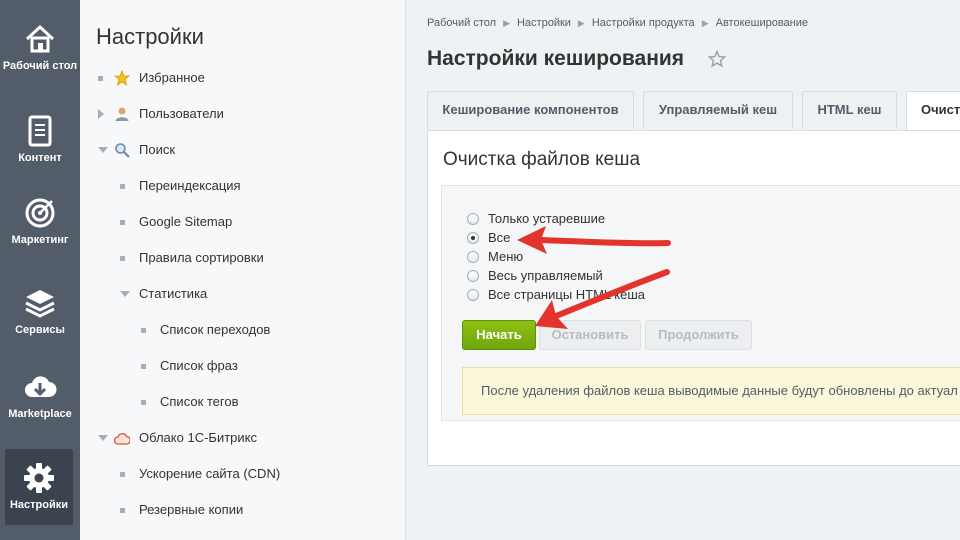 The image size is (960, 540). I want to click on menu-item-label: Список тегов, so click(199, 401).